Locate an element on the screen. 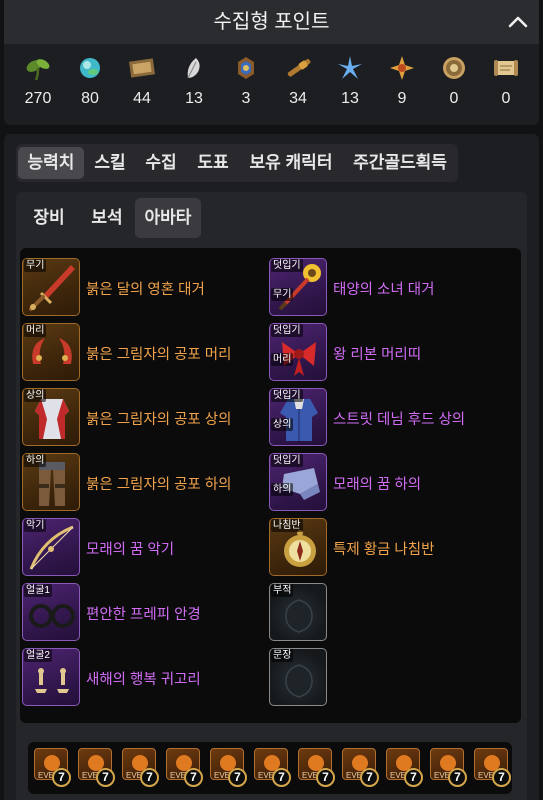 The height and width of the screenshot is (800, 543). feather-icon is located at coordinates (193, 68).